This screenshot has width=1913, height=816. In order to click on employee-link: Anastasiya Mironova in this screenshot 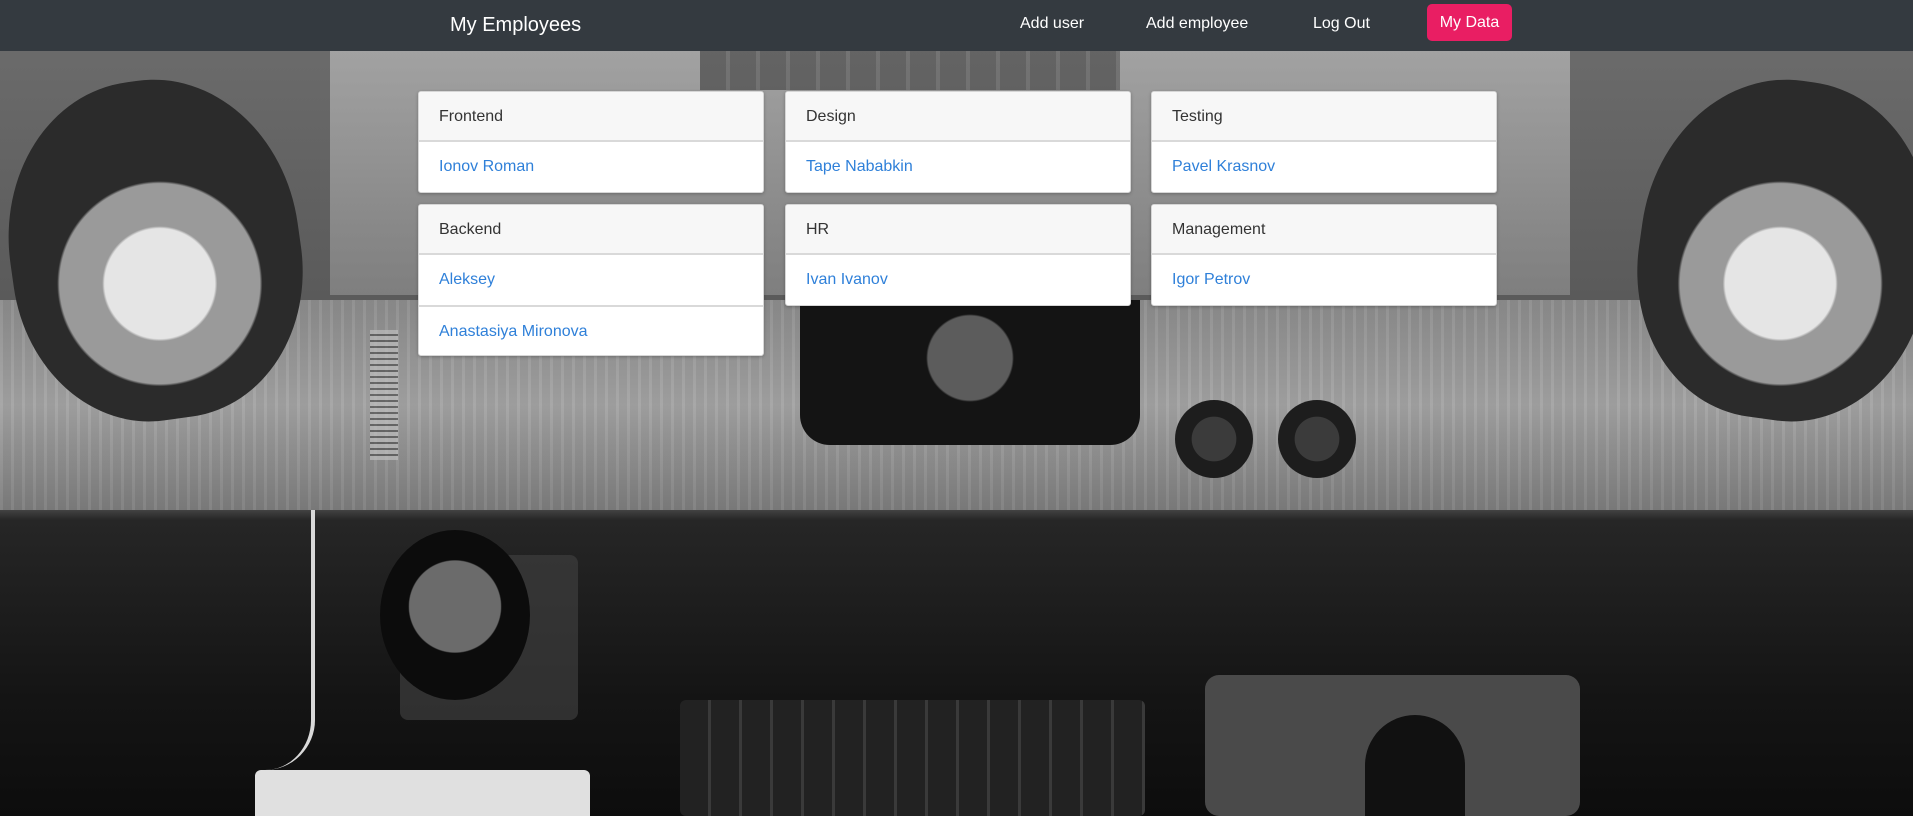, I will do `click(591, 330)`.